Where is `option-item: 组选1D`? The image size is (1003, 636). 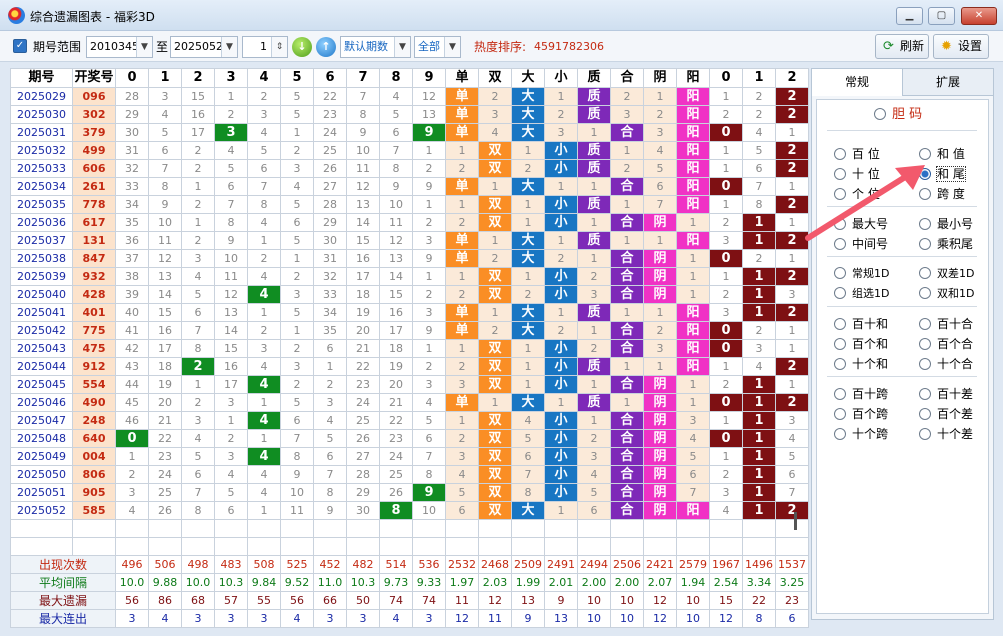
option-item: 组选1D is located at coordinates (861, 294).